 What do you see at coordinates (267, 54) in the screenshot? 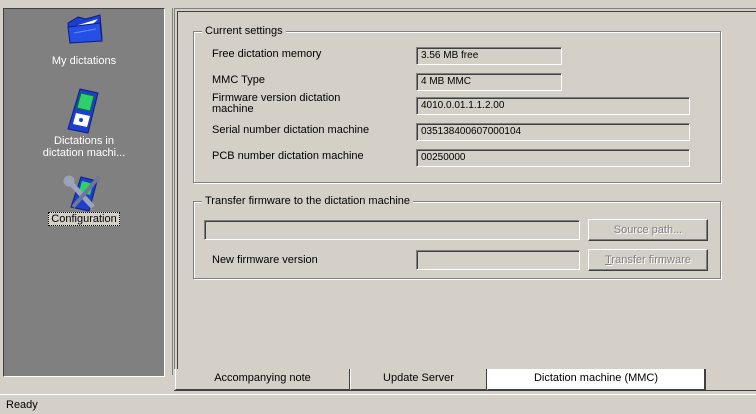
I see `row-label: Free dictation memory` at bounding box center [267, 54].